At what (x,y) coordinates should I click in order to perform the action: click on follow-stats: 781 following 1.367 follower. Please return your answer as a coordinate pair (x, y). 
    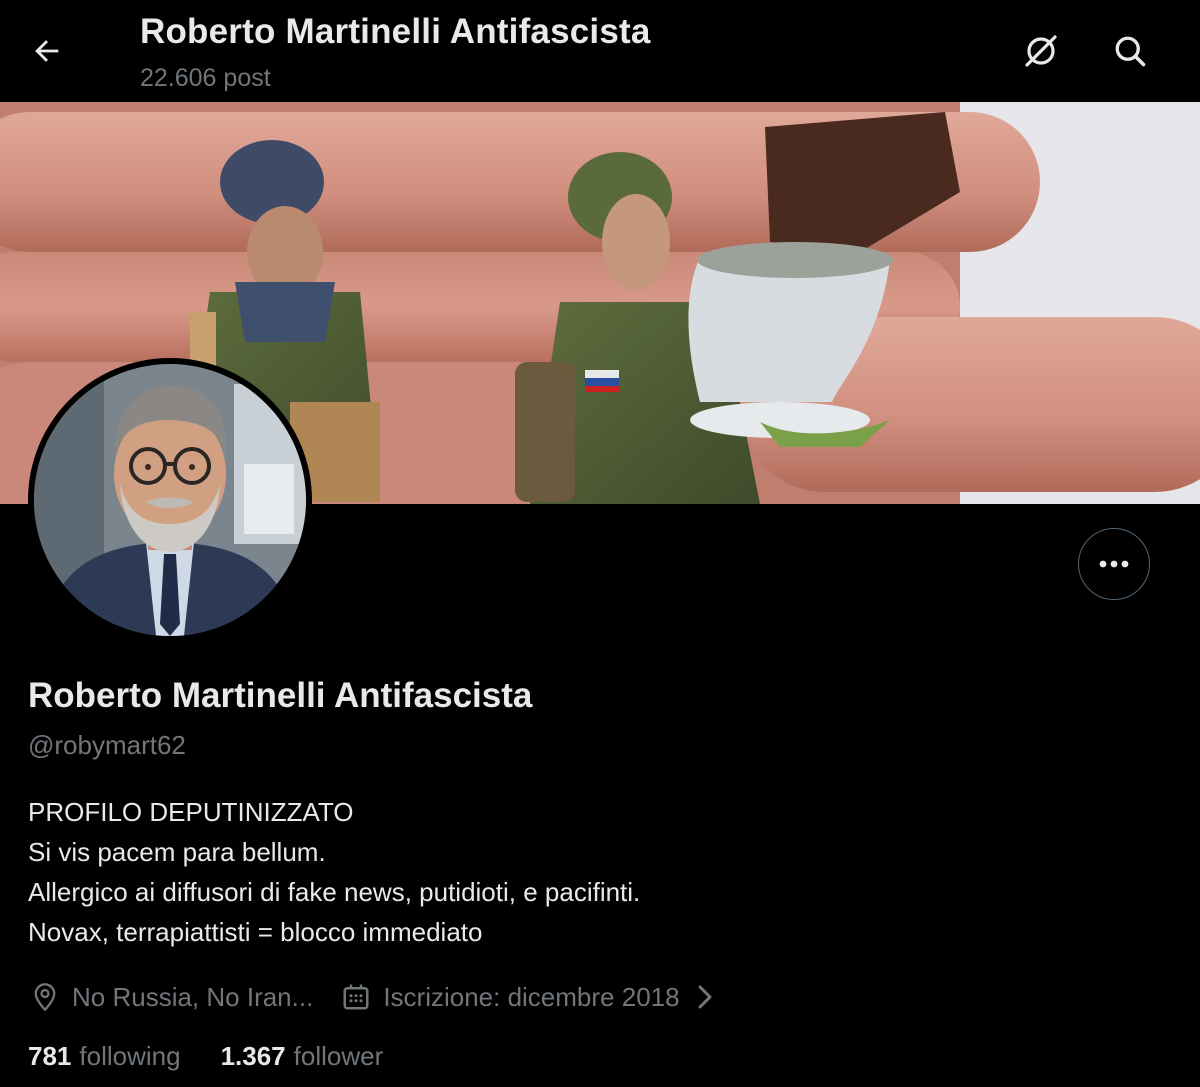
    Looking at the image, I should click on (205, 1056).